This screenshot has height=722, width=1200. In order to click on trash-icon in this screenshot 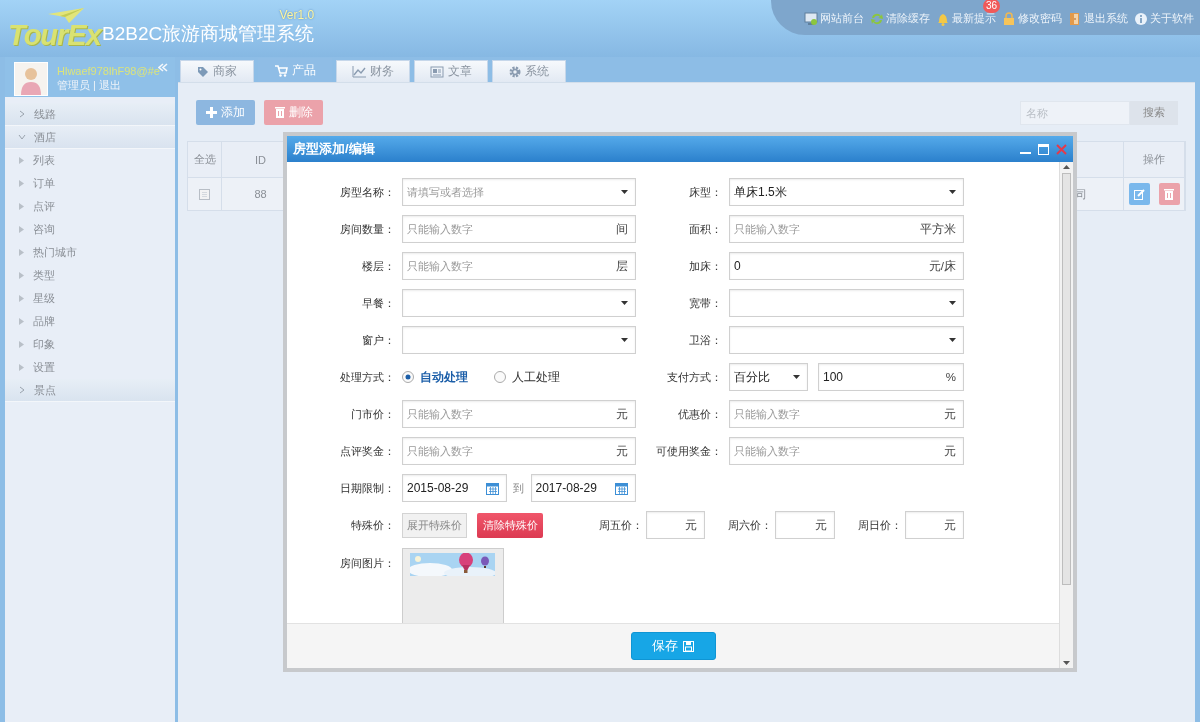, I will do `click(279, 112)`.